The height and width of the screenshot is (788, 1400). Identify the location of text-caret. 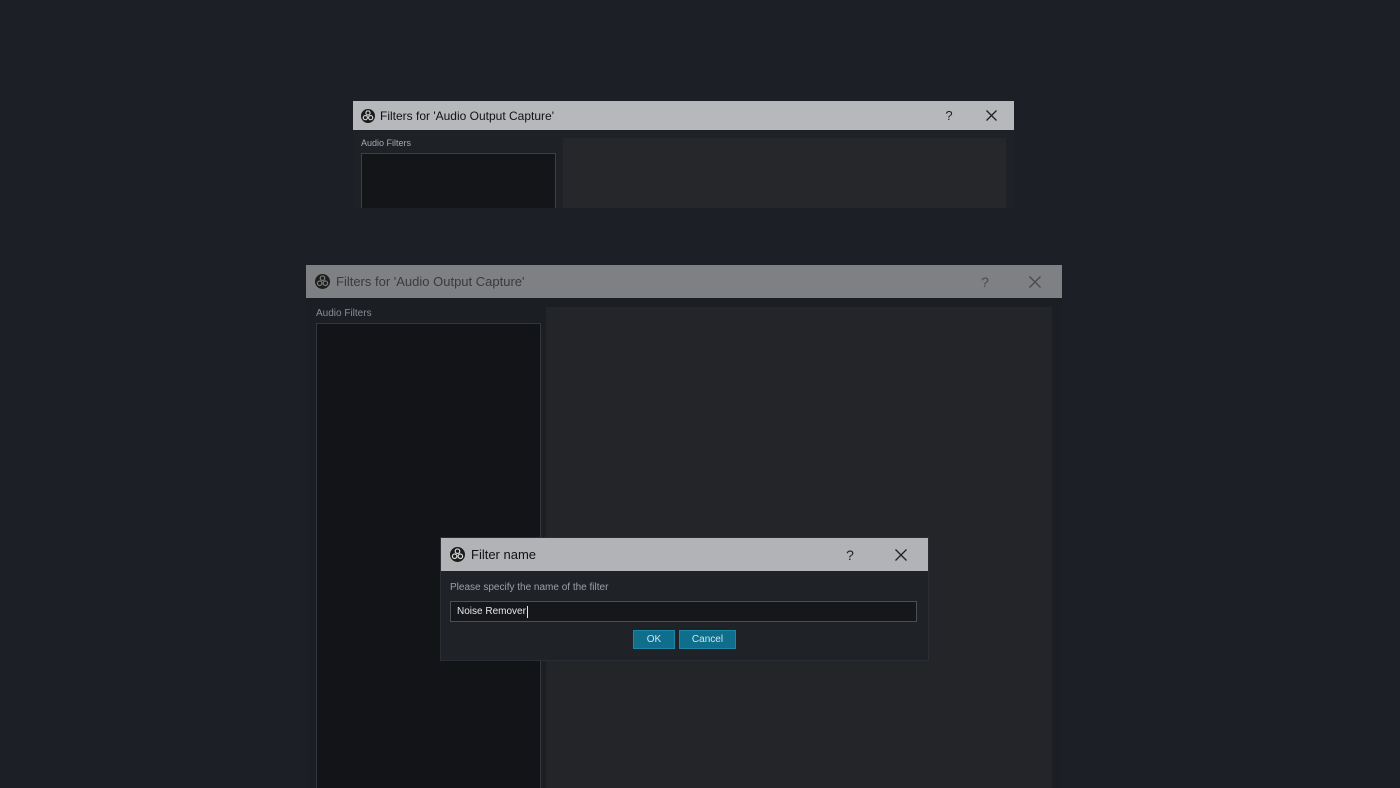
(527, 611).